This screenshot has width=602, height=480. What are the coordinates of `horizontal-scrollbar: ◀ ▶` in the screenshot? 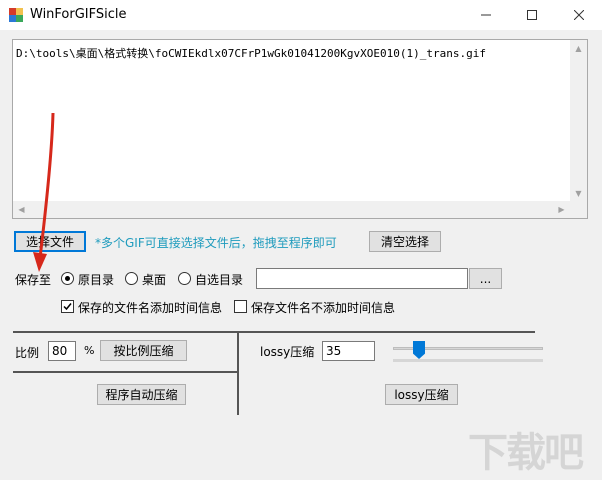 It's located at (300, 209).